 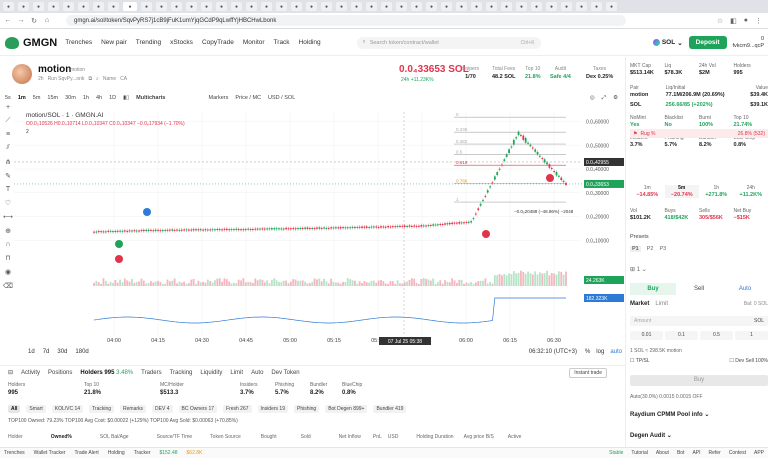 I want to click on status-refer: Refer, so click(x=715, y=453).